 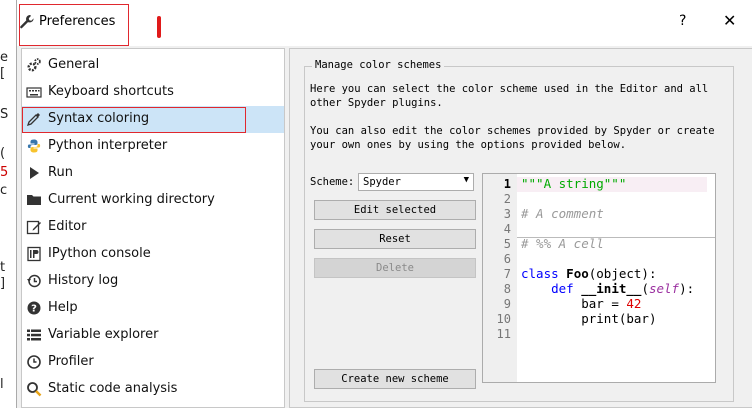 I want to click on code-string: """A string""", so click(x=574, y=183).